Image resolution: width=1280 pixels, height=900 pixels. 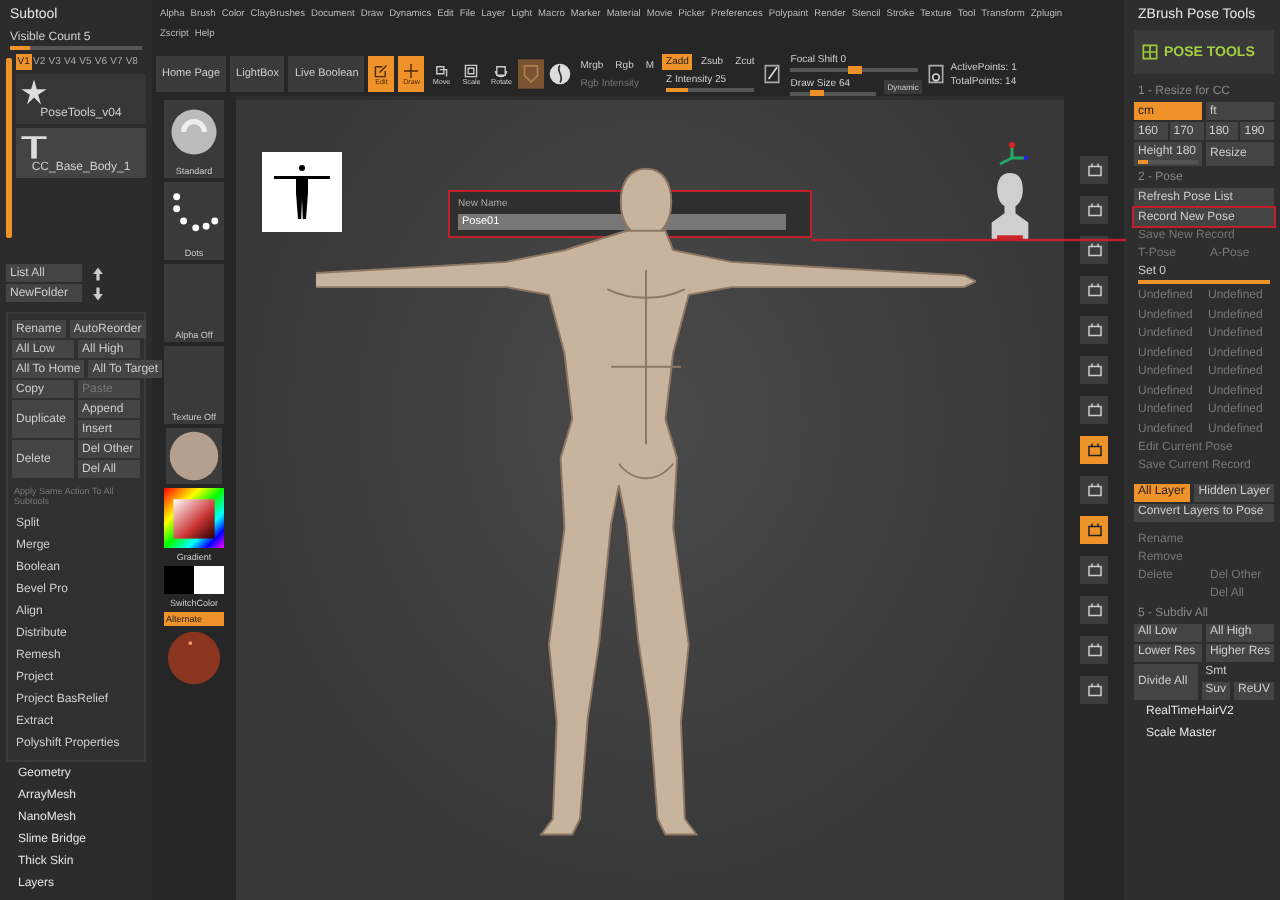 I want to click on shield-icon, so click(x=531, y=74).